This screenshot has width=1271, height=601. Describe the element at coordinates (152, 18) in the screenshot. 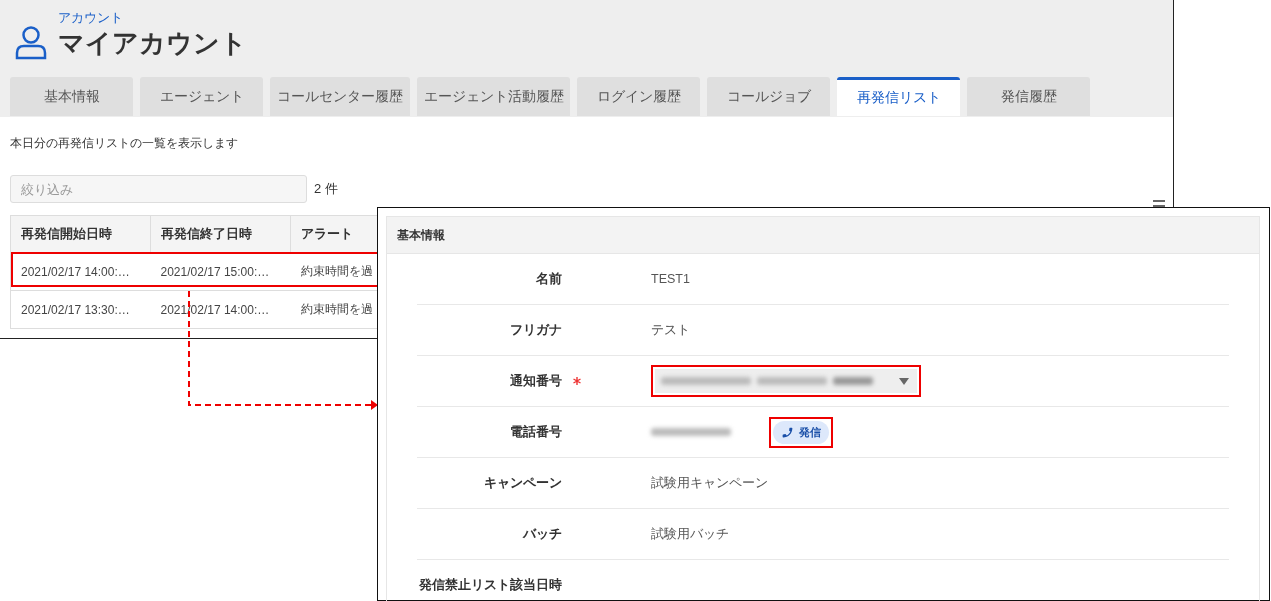

I see `breadcrumb-link: アカウント` at that location.